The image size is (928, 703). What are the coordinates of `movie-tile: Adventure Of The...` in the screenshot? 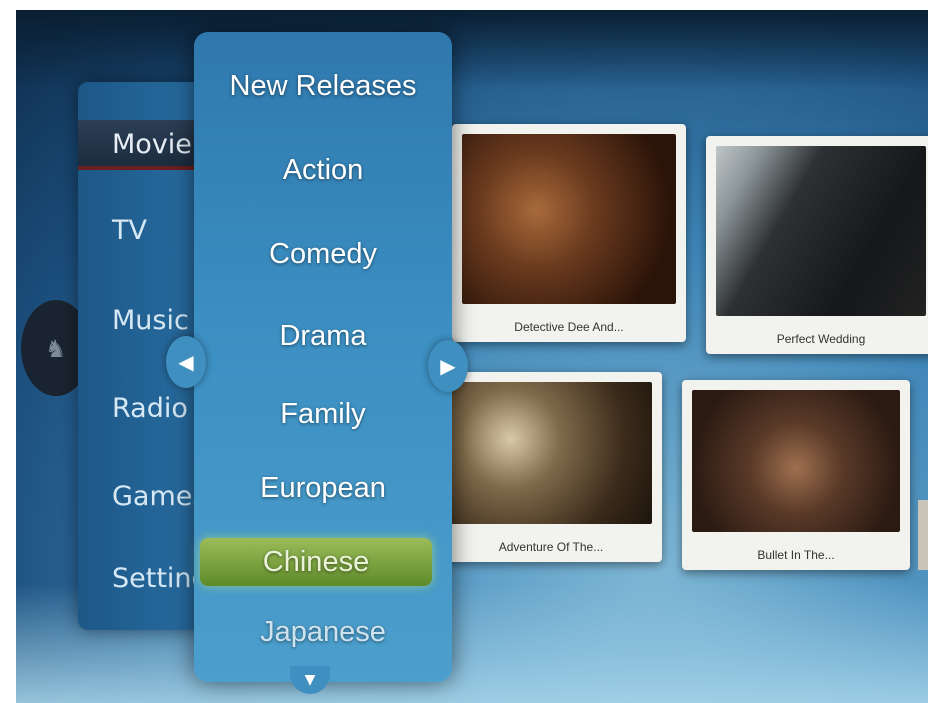 It's located at (551, 467).